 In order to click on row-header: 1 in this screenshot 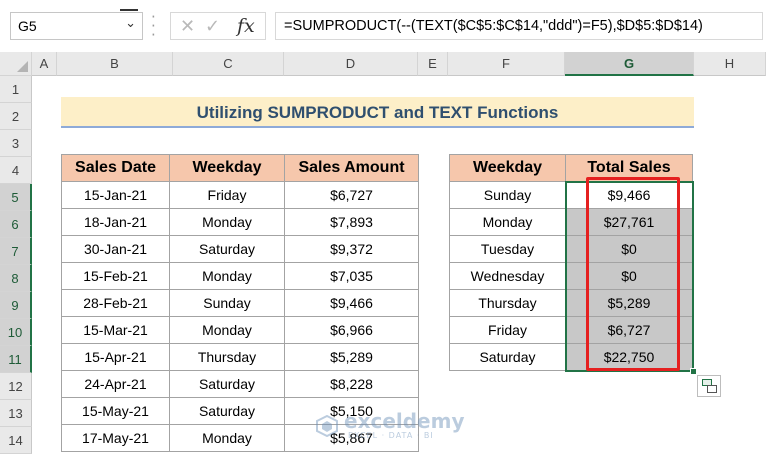, I will do `click(16, 89)`.